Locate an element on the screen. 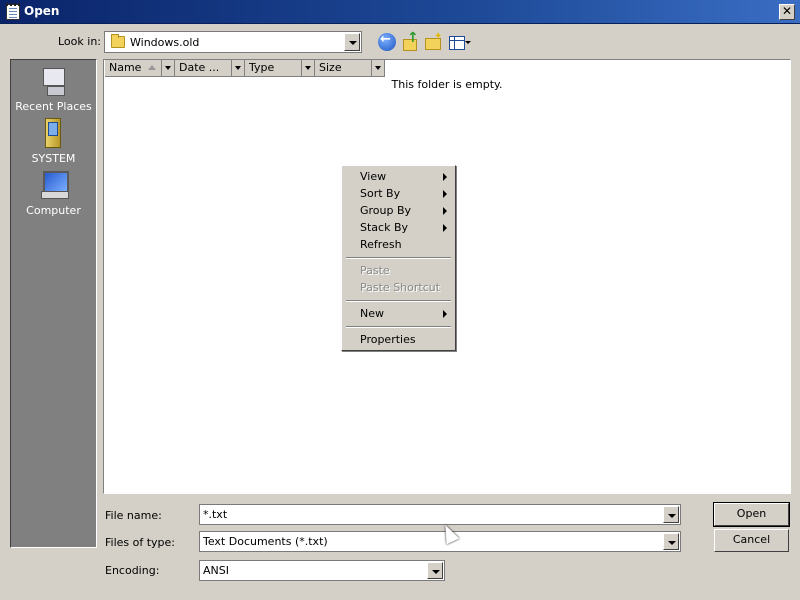 The width and height of the screenshot is (800, 600). look-in-combo: Windows.old is located at coordinates (233, 42).